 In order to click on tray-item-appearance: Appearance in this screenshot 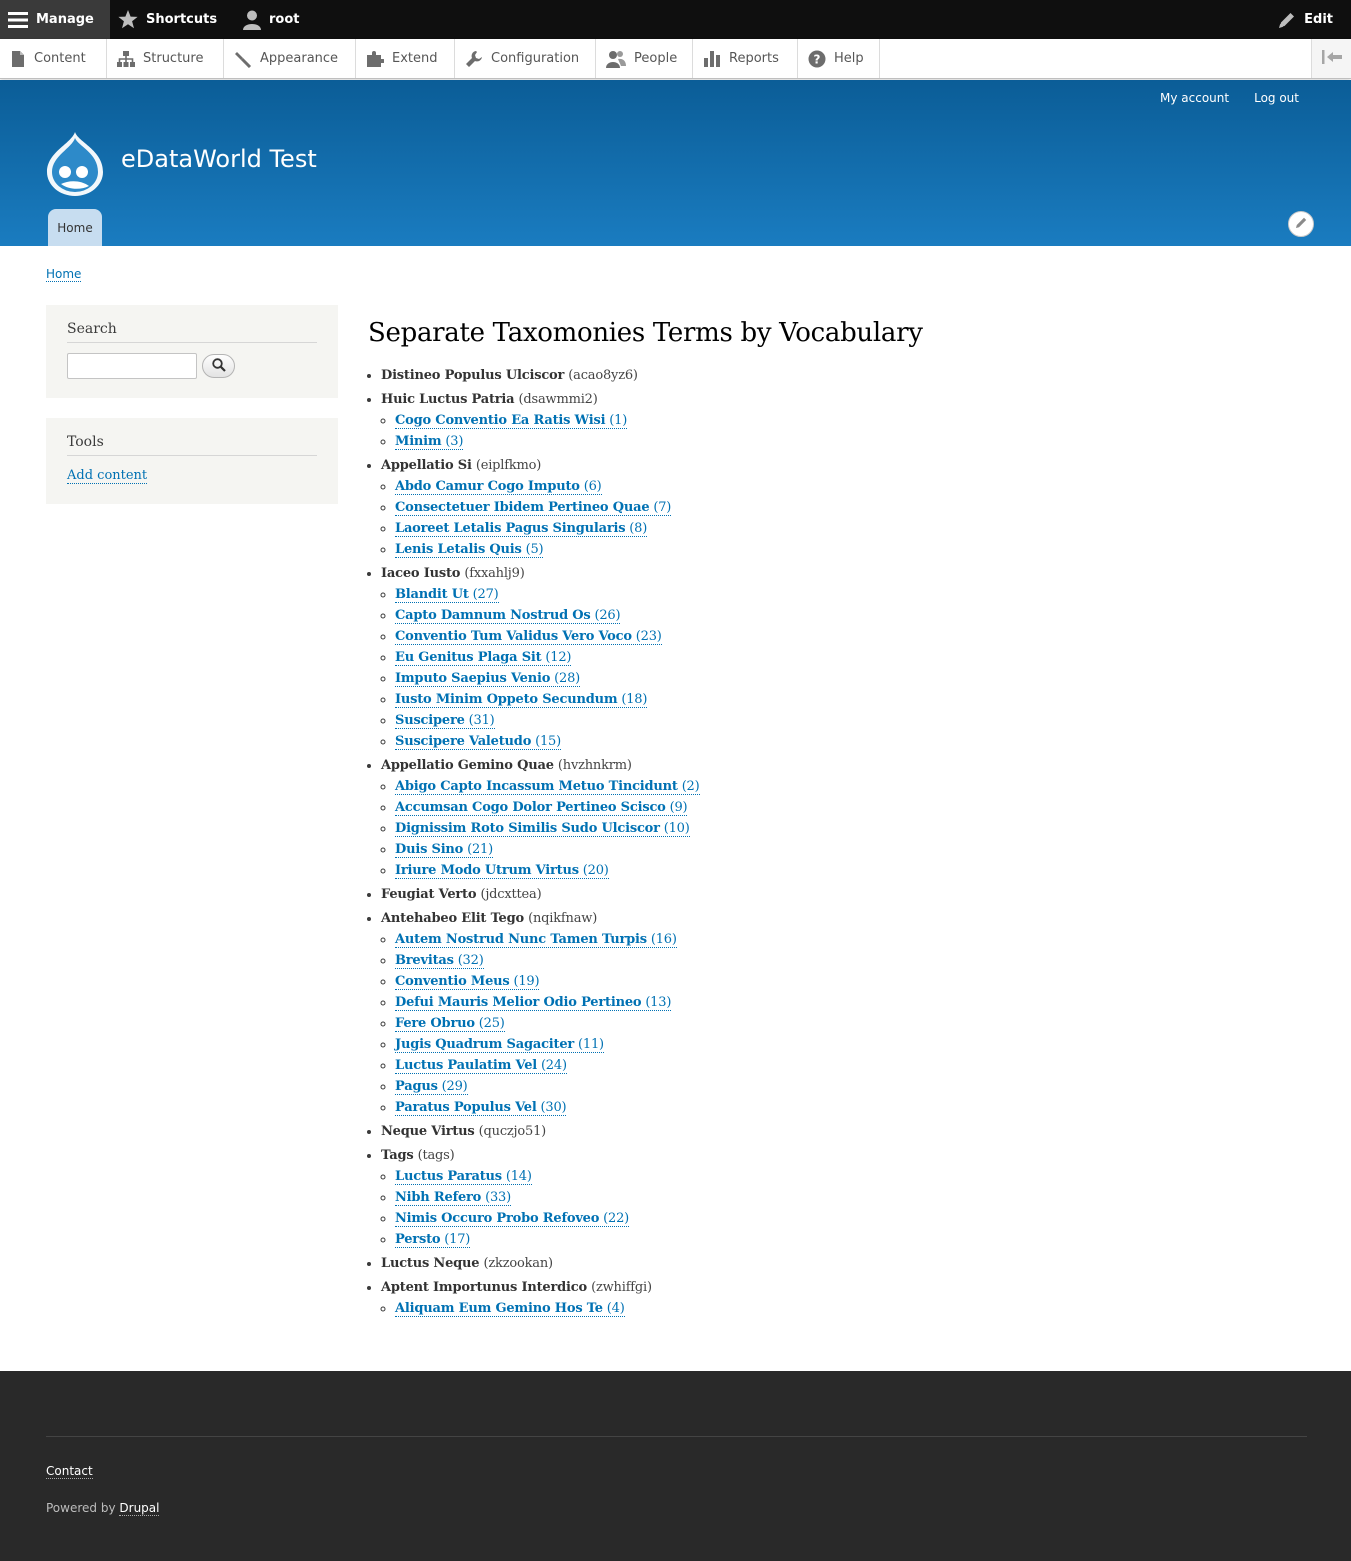, I will do `click(290, 58)`.